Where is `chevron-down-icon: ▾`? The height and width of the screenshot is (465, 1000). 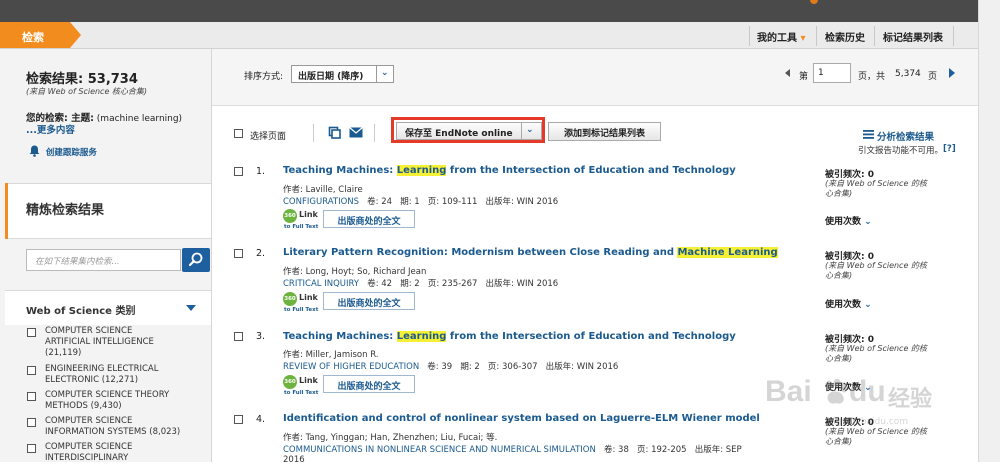
chevron-down-icon: ▾ is located at coordinates (803, 38).